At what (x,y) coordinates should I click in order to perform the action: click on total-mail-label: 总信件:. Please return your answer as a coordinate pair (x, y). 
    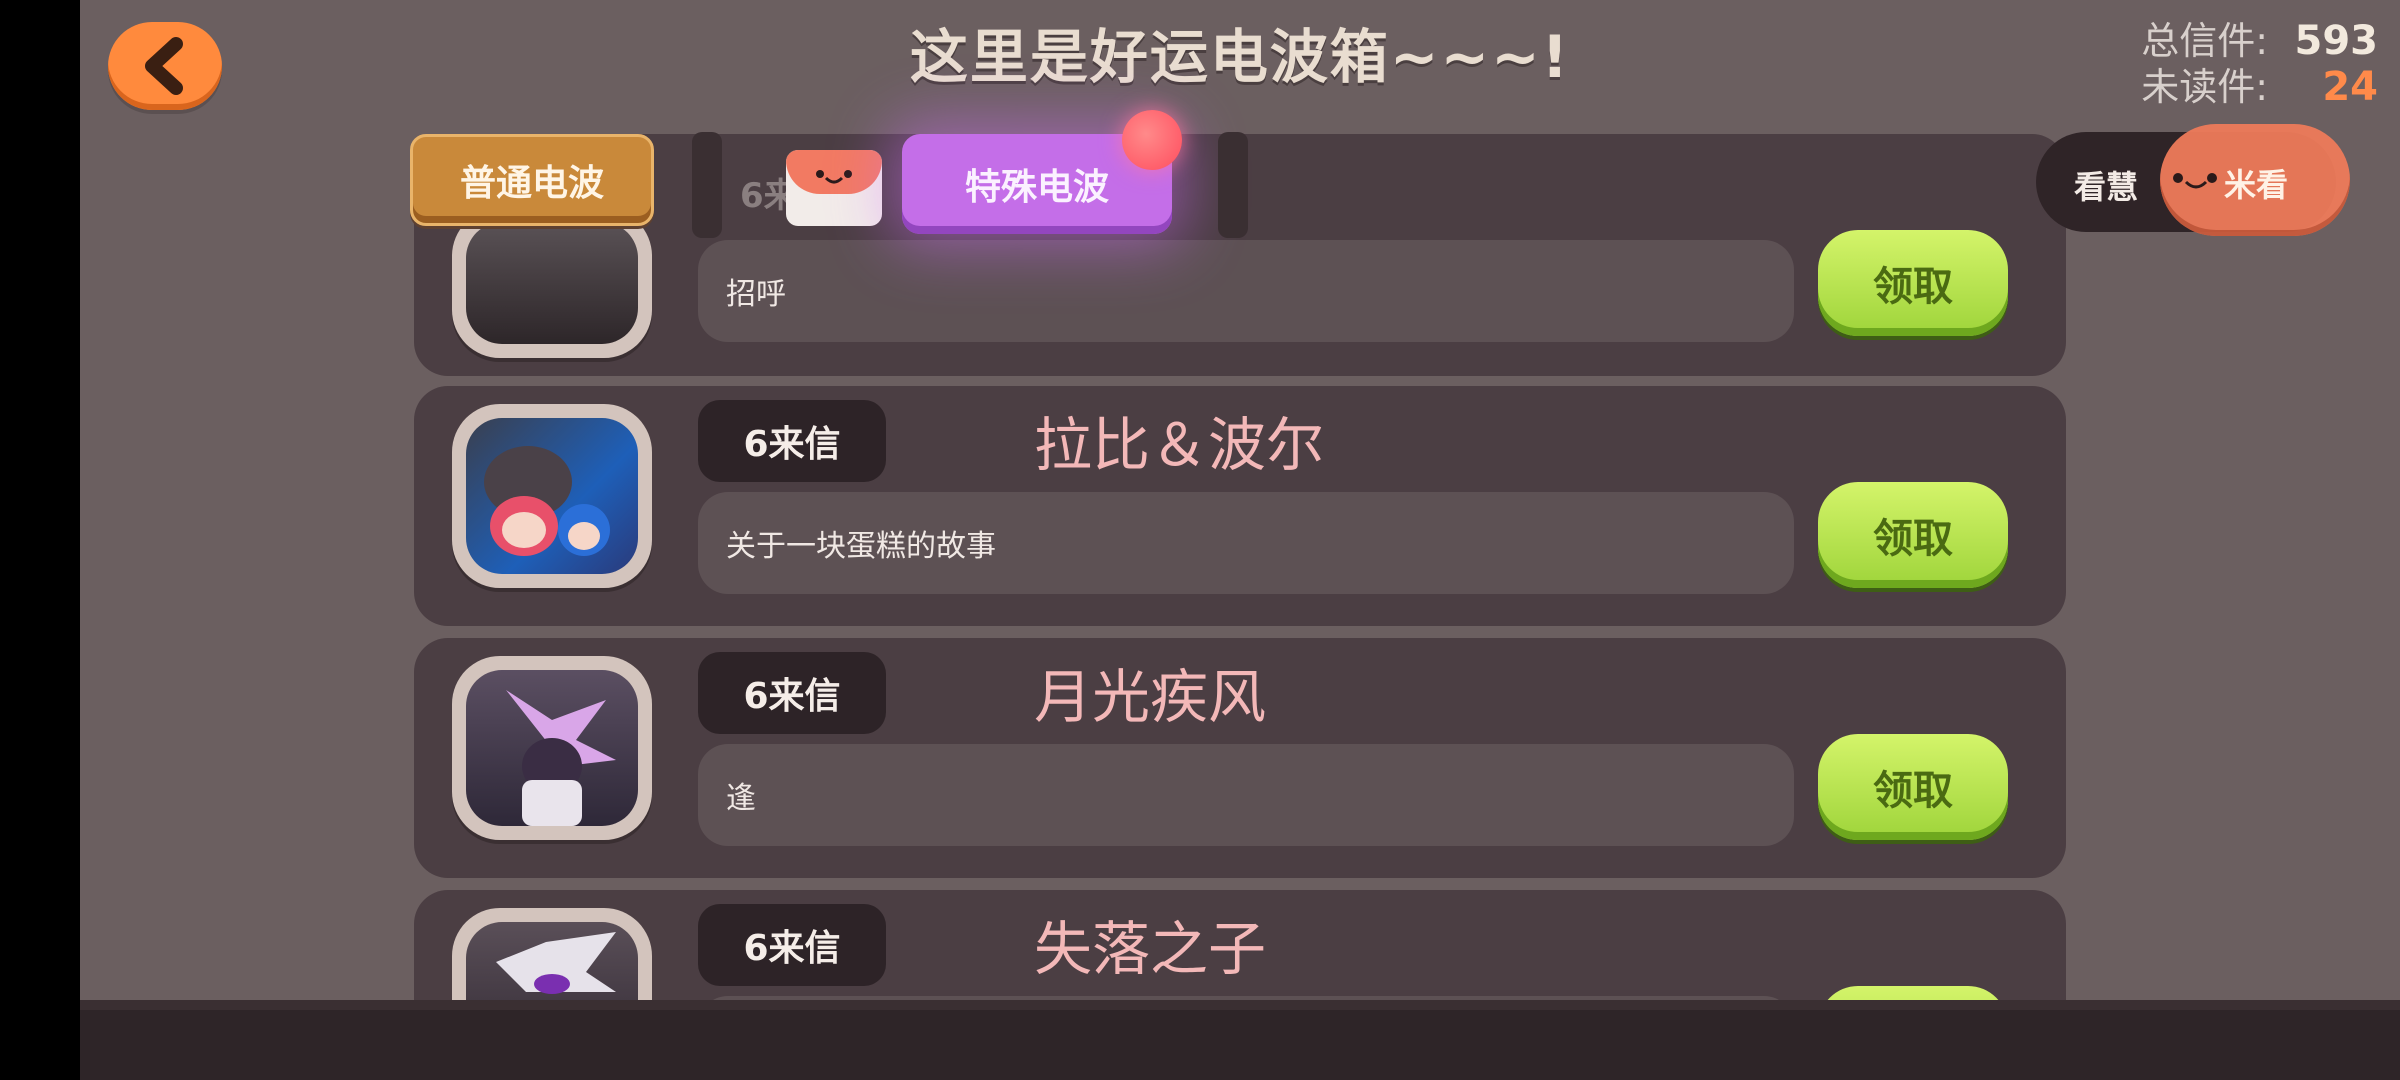
    Looking at the image, I should click on (2204, 41).